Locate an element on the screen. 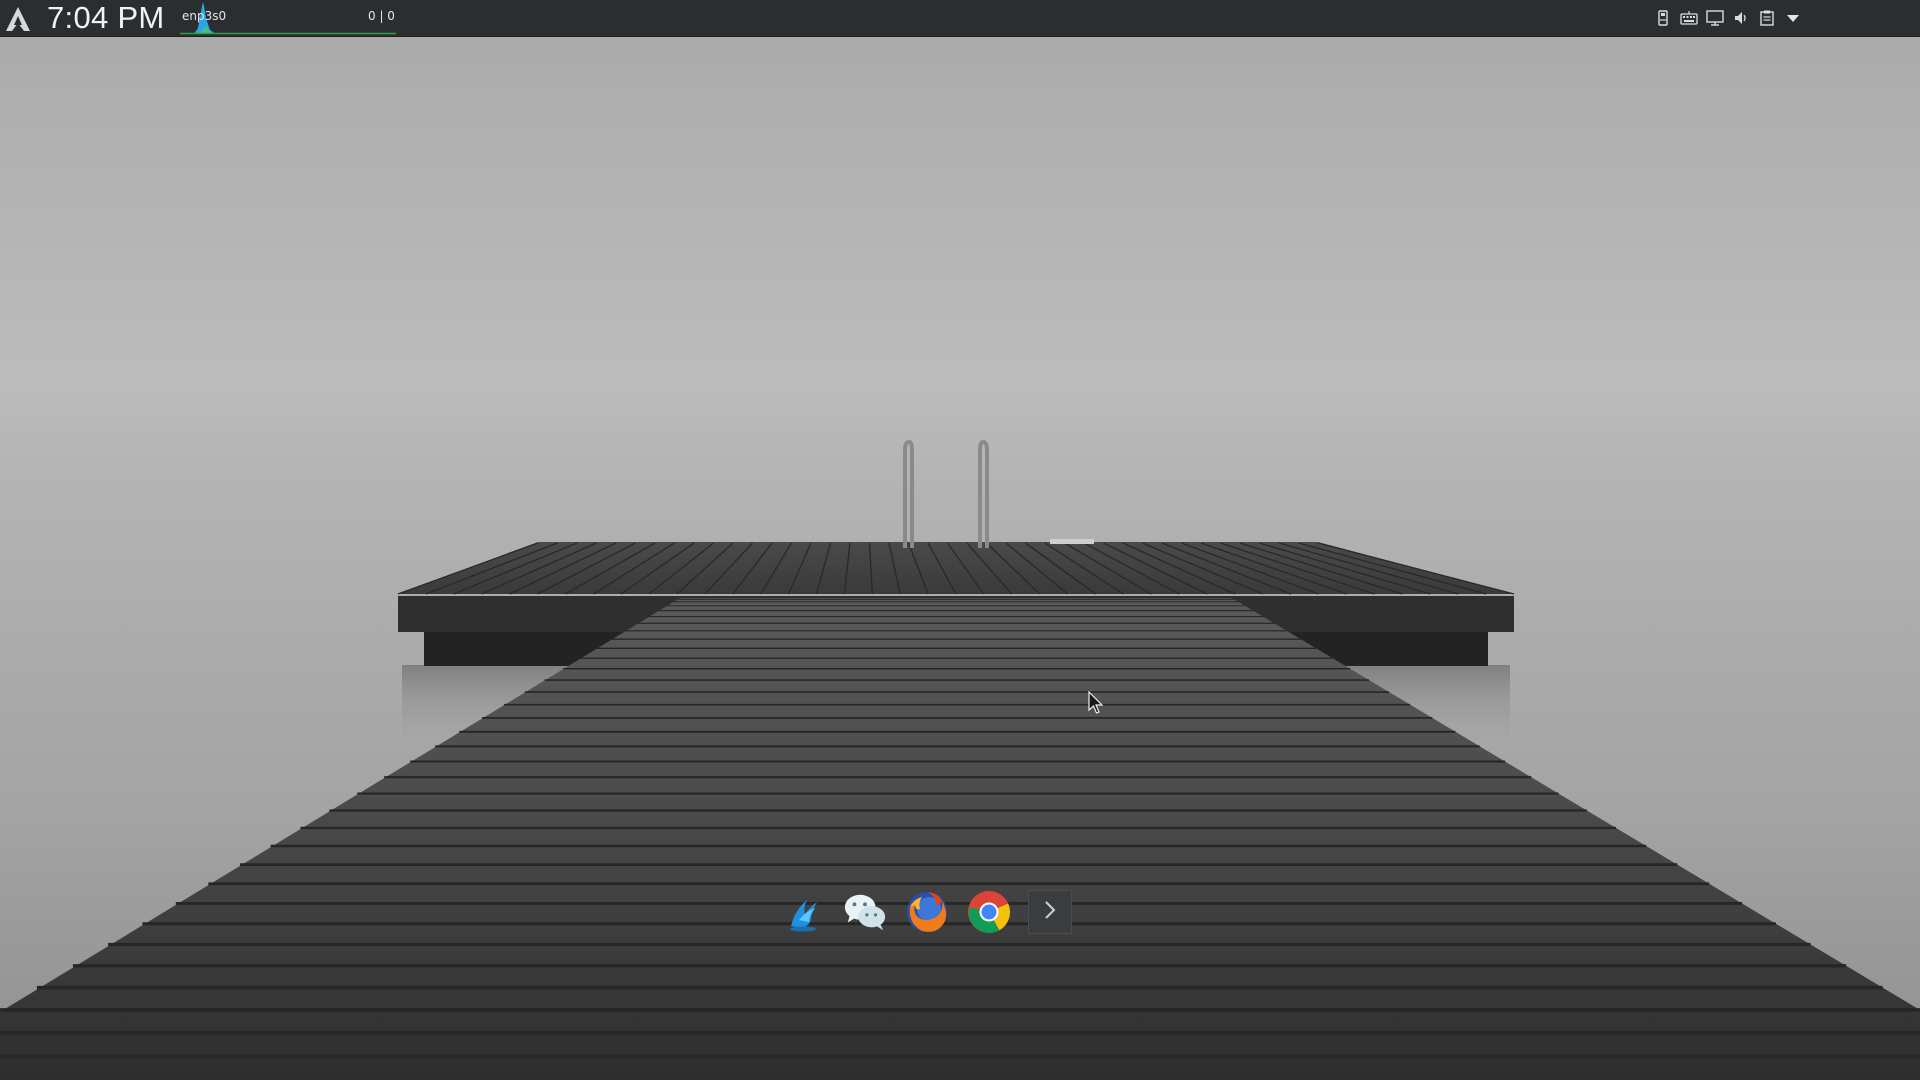 The height and width of the screenshot is (1080, 1920). keyboard-icon is located at coordinates (1689, 18).